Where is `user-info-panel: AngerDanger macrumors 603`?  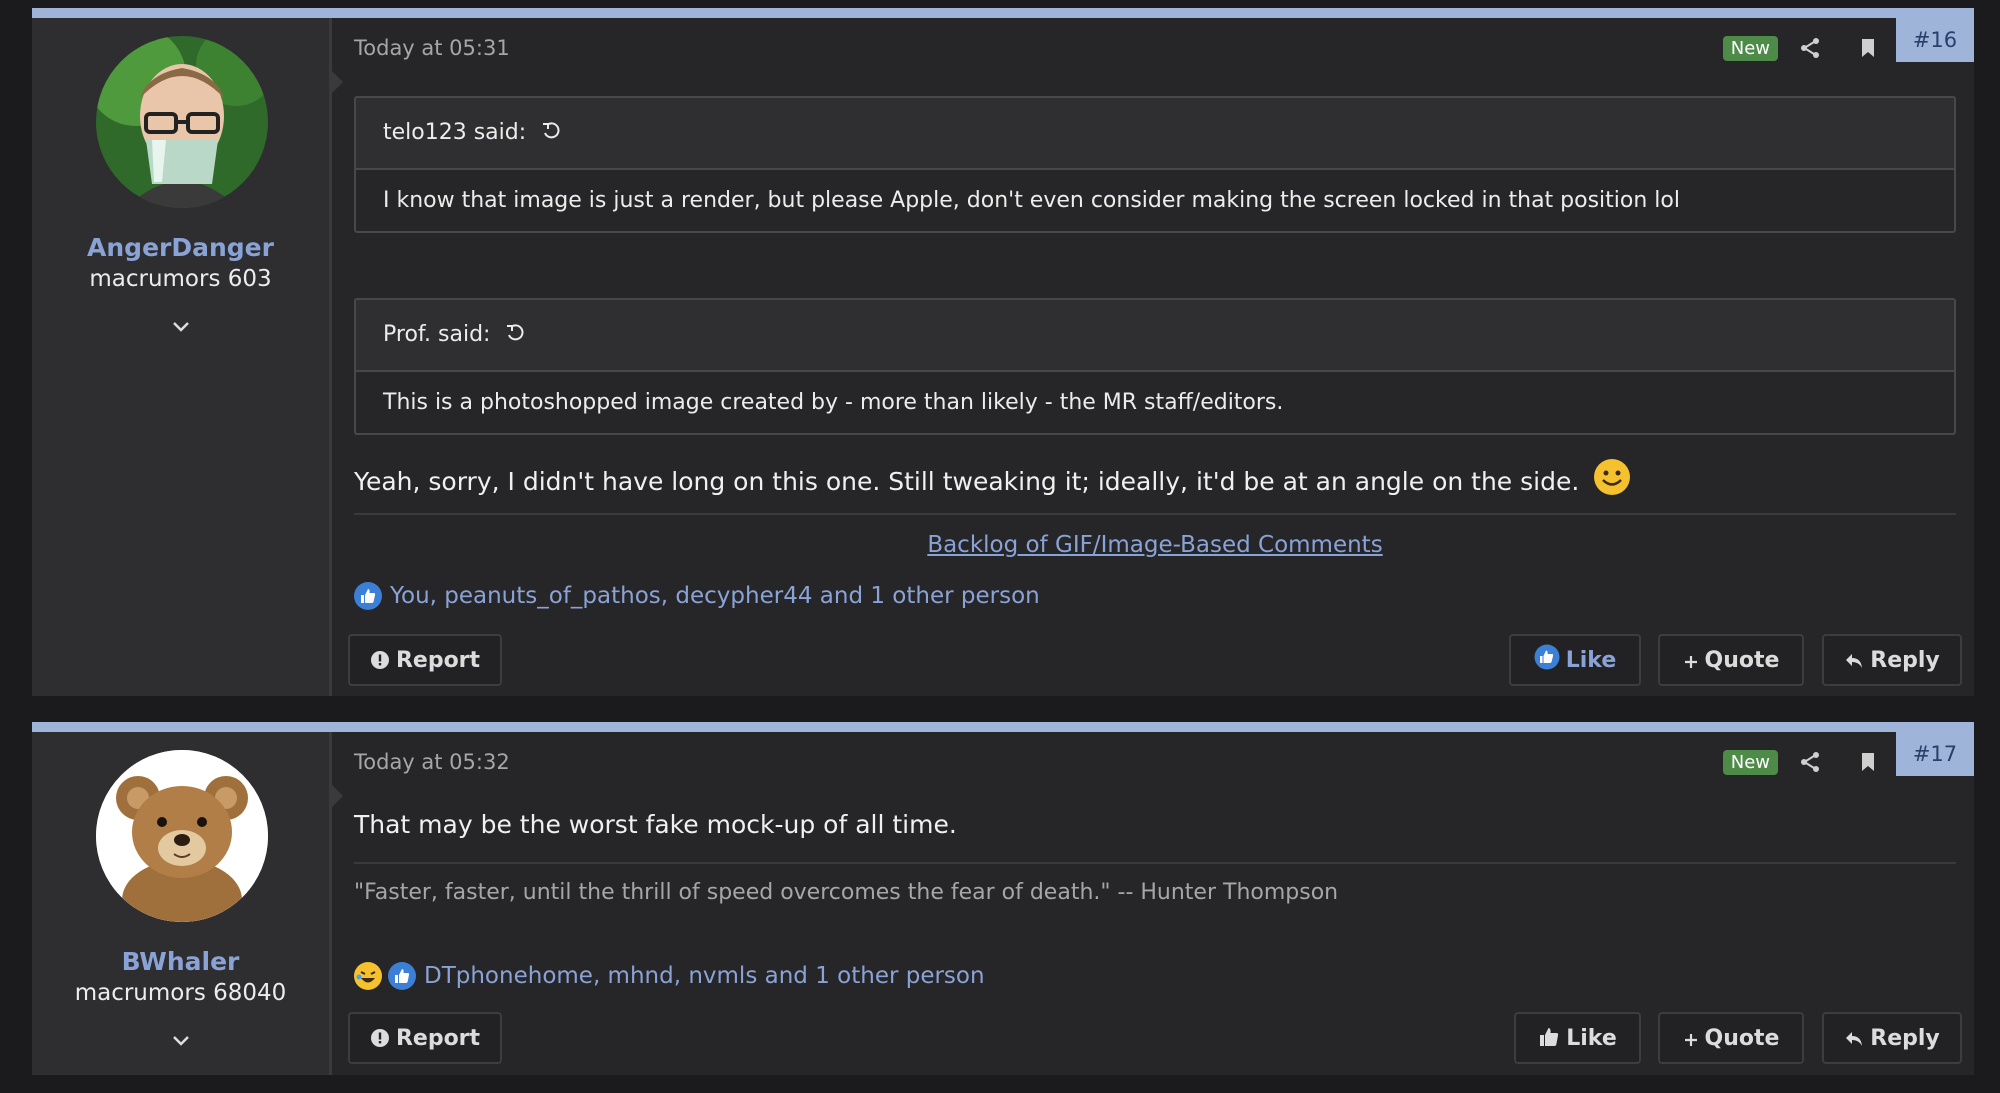
user-info-panel: AngerDanger macrumors 603 is located at coordinates (187, 357).